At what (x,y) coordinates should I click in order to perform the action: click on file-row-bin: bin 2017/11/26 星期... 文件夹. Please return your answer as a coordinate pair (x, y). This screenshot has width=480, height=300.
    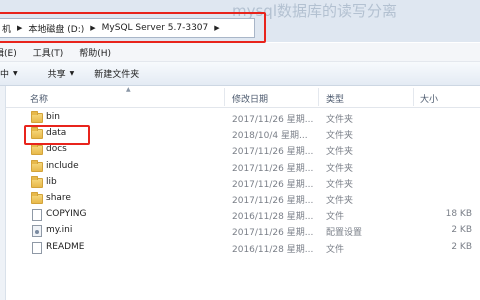
    Looking at the image, I should click on (243, 118).